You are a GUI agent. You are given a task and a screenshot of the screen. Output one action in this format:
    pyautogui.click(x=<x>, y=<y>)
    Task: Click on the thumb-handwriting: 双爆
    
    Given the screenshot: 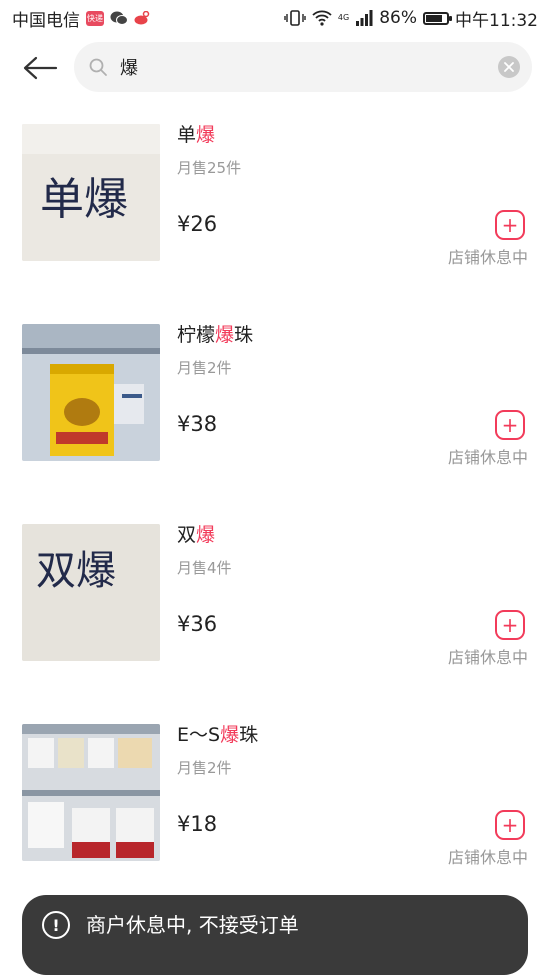 What is the action you would take?
    pyautogui.click(x=76, y=571)
    